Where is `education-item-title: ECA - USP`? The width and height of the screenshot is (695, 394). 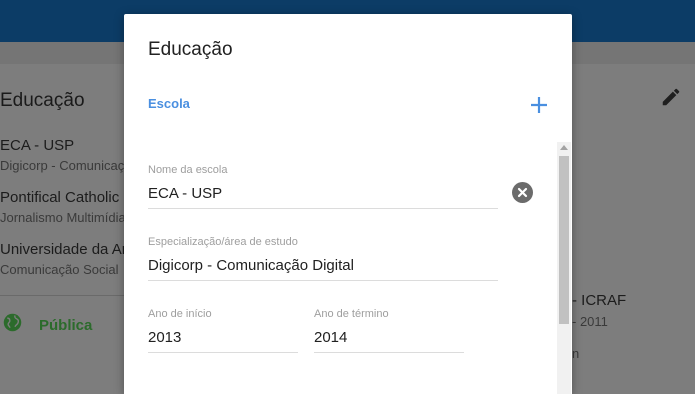 education-item-title: ECA - USP is located at coordinates (37, 145).